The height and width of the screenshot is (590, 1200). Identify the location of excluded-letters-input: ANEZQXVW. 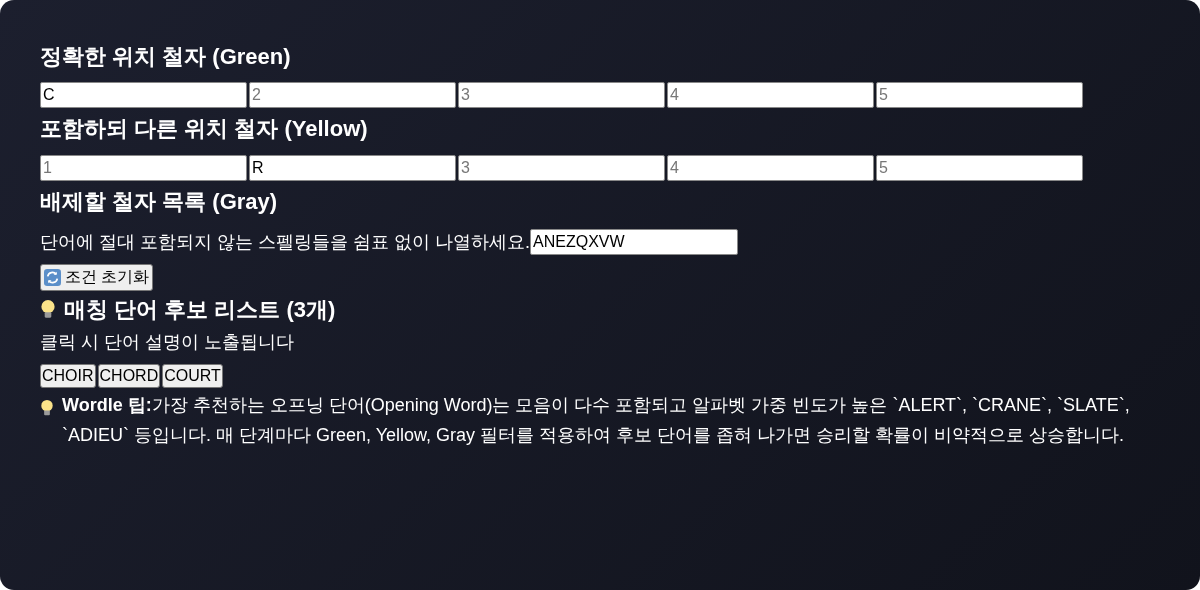
(634, 242).